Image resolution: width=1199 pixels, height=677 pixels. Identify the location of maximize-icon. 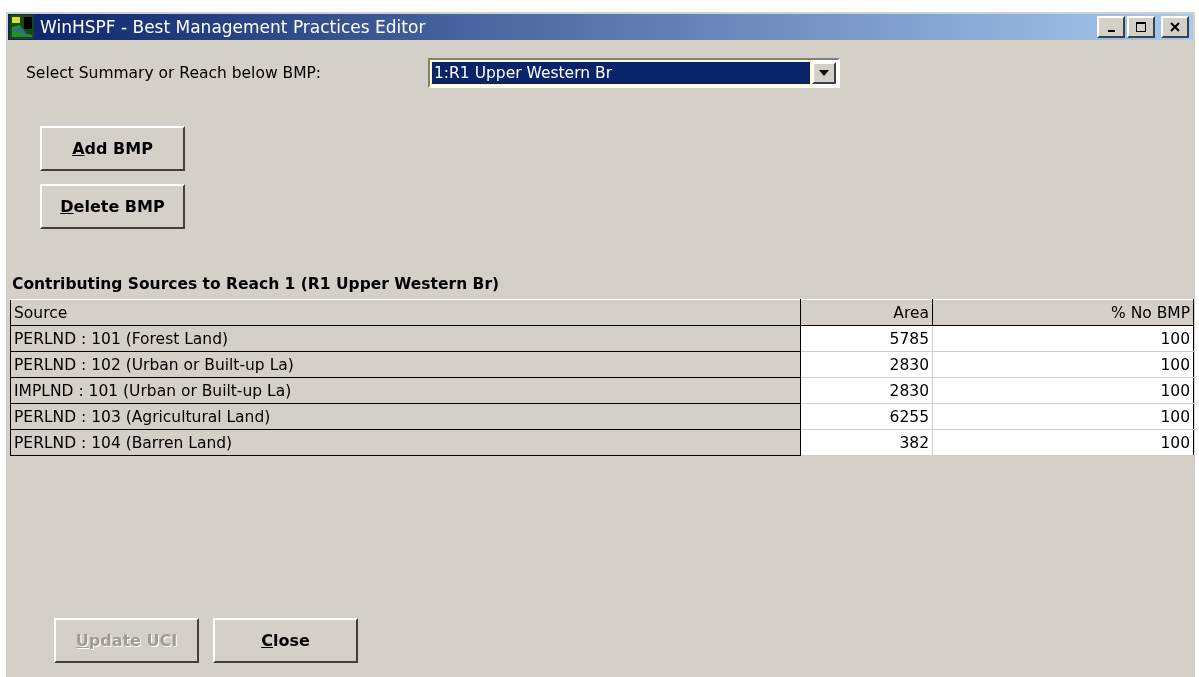
(1141, 27).